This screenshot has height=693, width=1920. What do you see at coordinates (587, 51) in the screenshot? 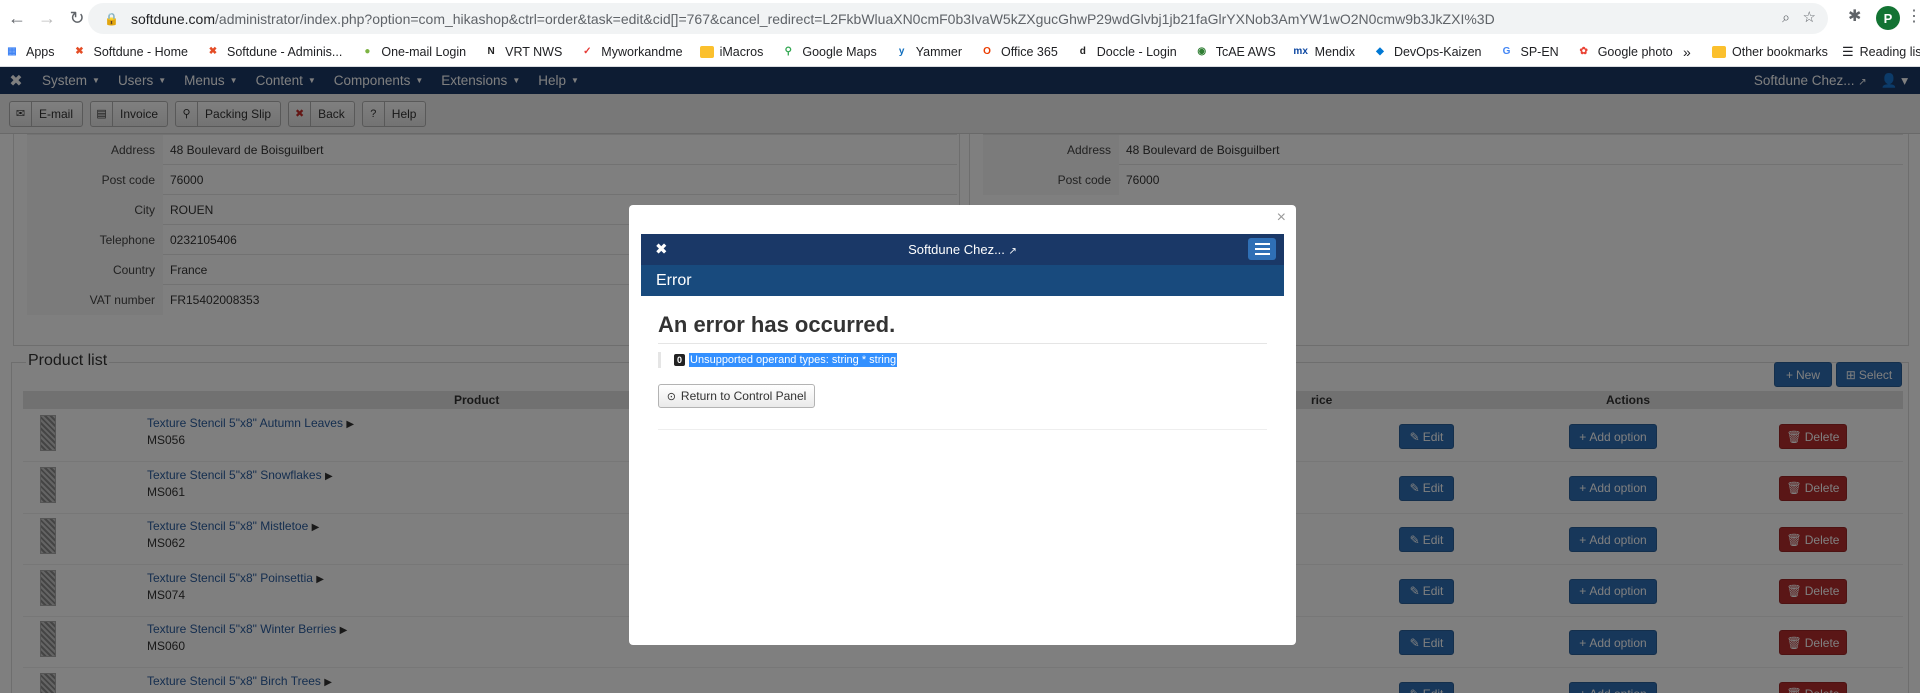
I see `check-icon: ✓` at bounding box center [587, 51].